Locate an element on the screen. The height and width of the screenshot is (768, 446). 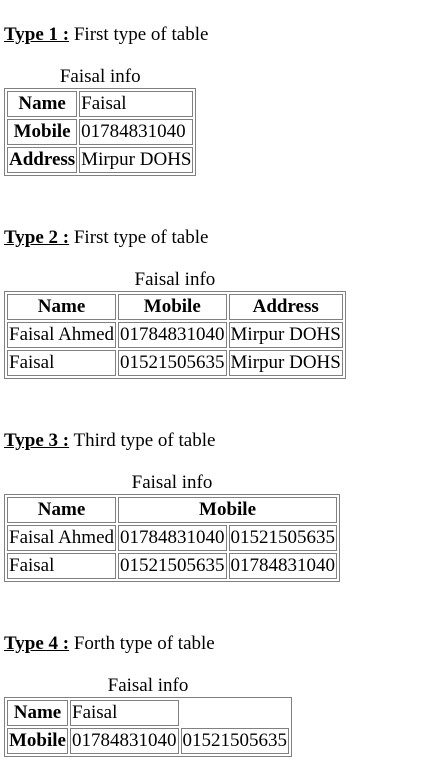
section-label: Type 4 : is located at coordinates (37, 643).